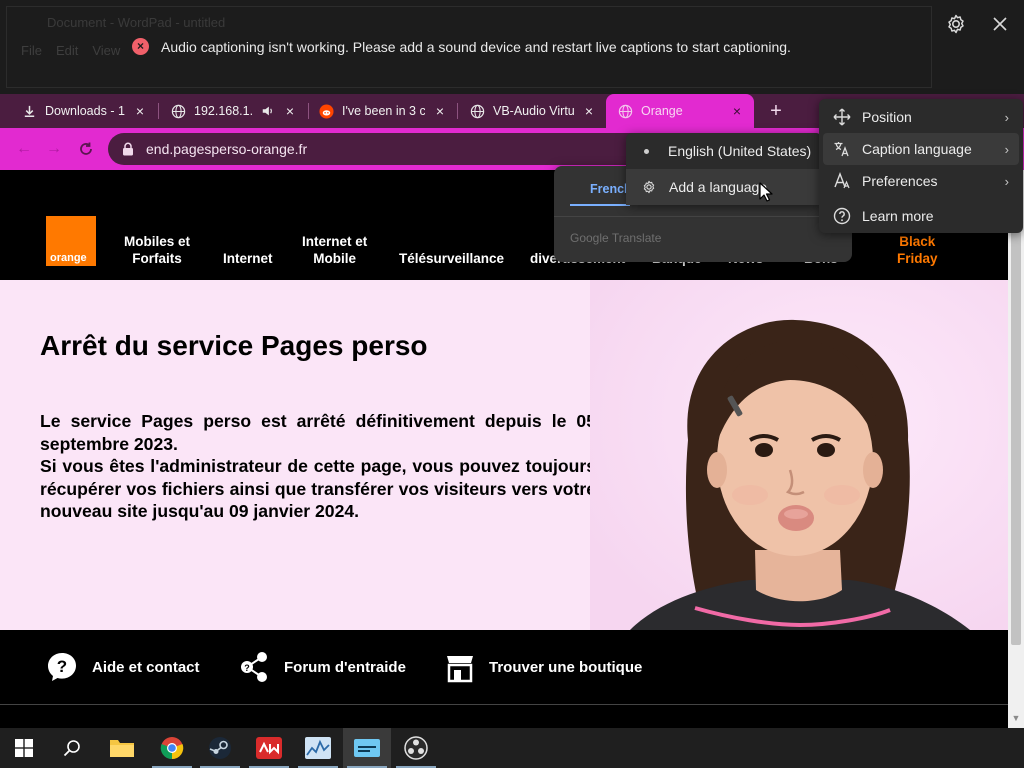  I want to click on google-translate-label: Google Translate, so click(616, 238).